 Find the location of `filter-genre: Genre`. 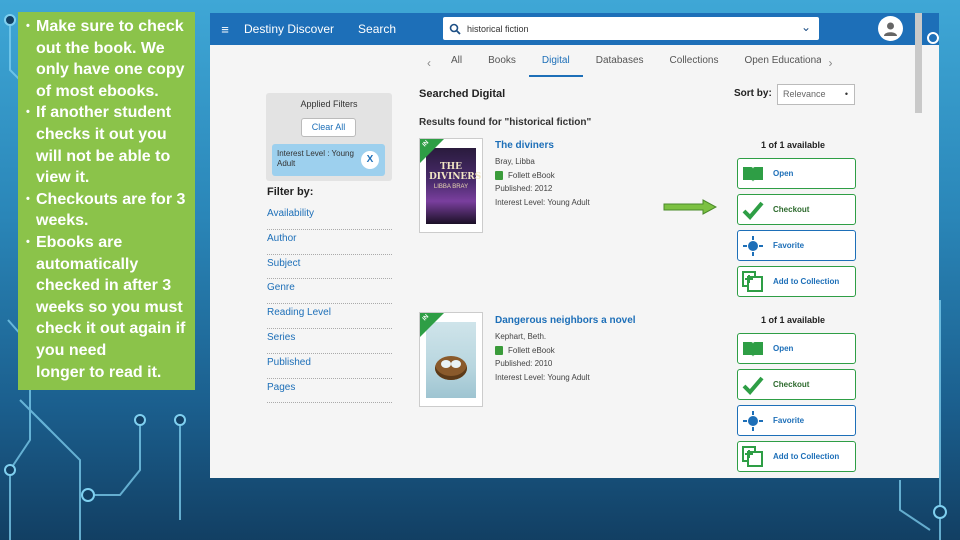

filter-genre: Genre is located at coordinates (329, 292).